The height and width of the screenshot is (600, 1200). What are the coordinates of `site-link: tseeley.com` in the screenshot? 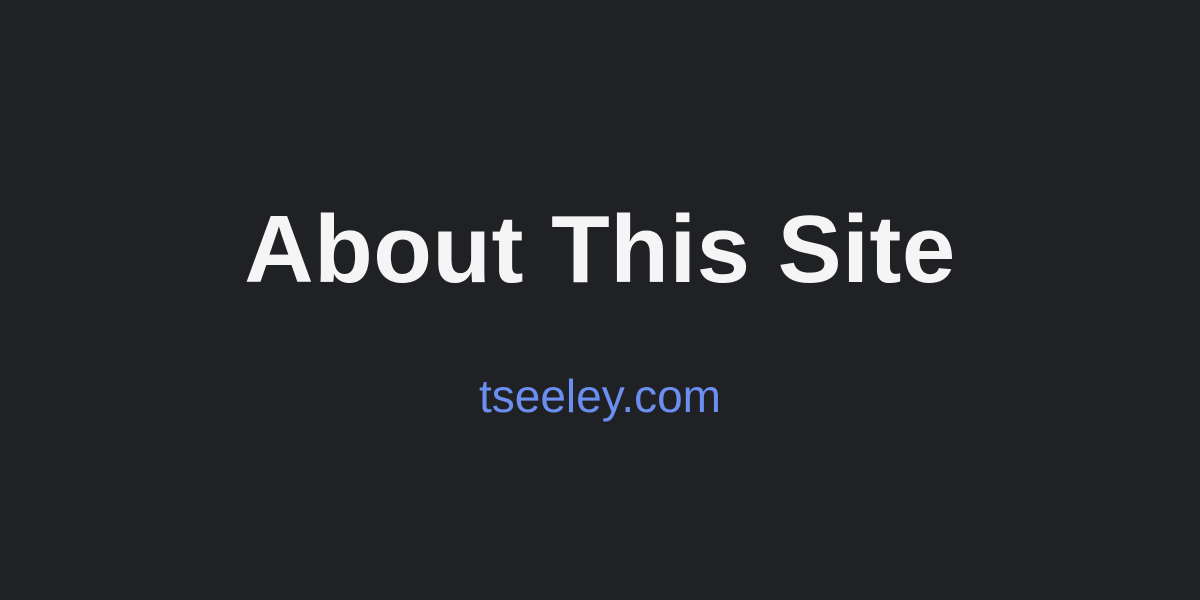 It's located at (600, 396).